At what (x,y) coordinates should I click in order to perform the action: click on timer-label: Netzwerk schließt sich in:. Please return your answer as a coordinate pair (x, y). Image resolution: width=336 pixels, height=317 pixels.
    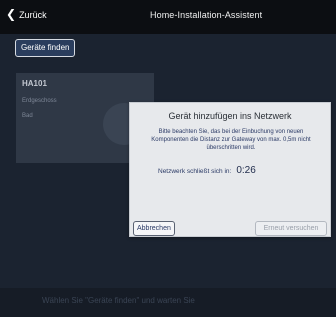
    Looking at the image, I should click on (195, 171).